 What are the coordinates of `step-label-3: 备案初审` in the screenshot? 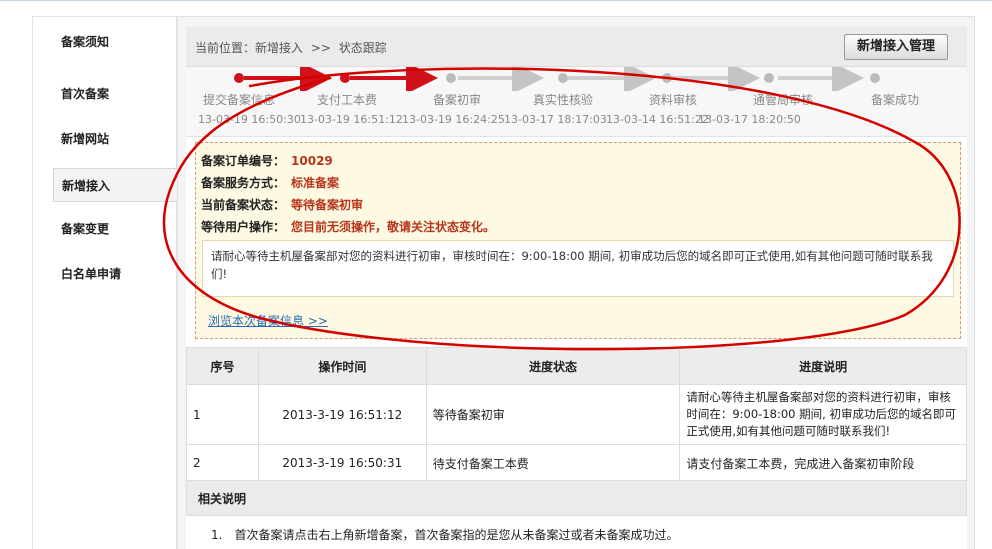 It's located at (457, 100).